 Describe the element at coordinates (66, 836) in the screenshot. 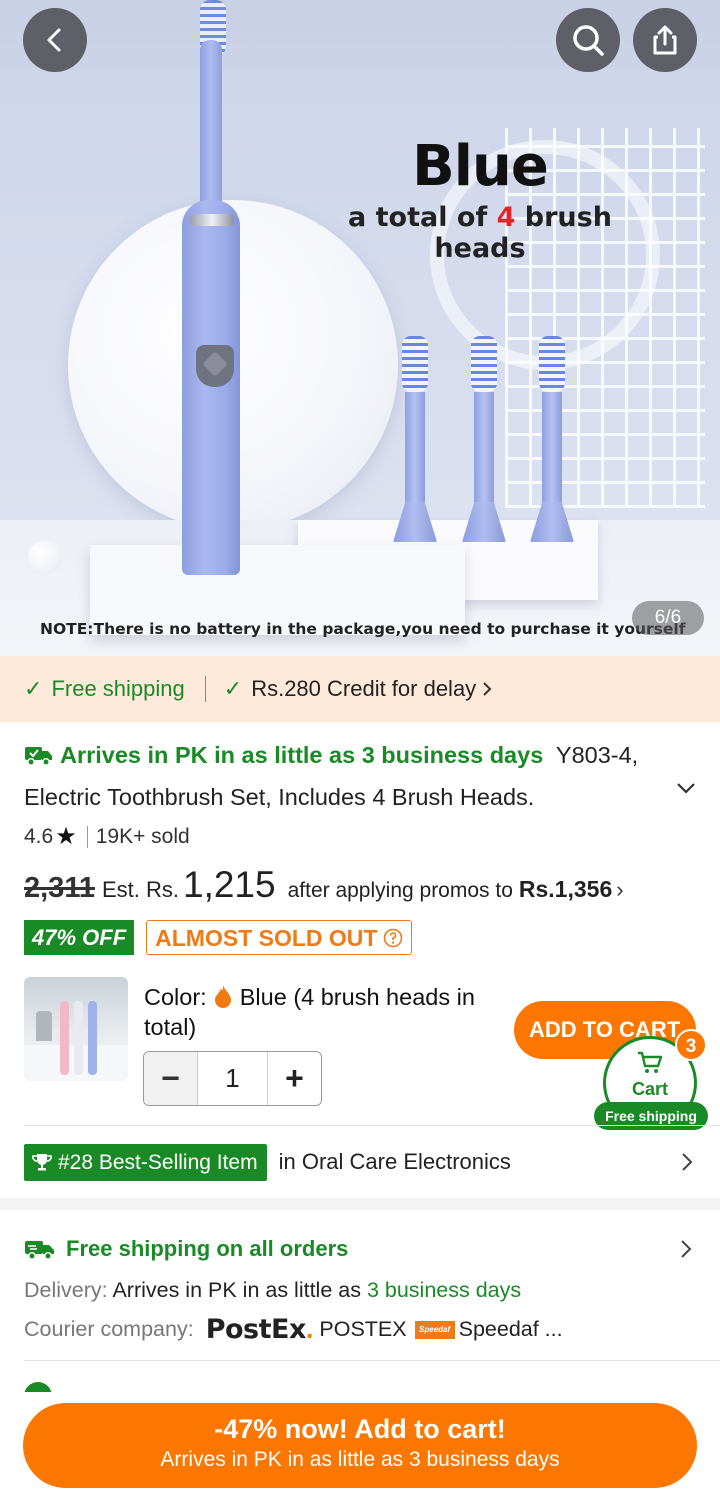

I see `star-icon: ★` at that location.